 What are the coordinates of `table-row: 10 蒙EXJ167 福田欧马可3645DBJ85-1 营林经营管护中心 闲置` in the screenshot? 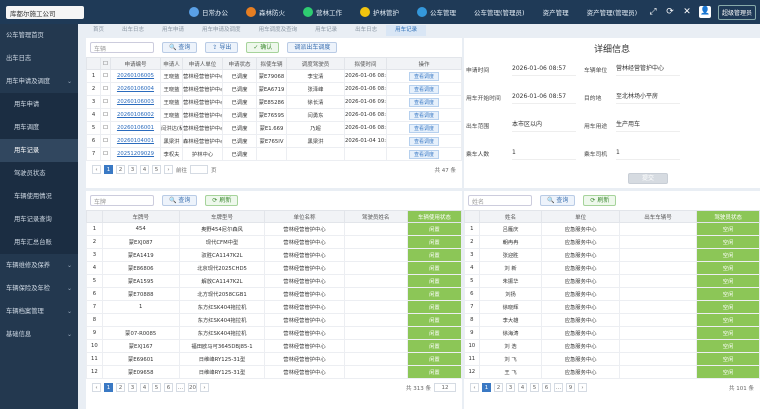 It's located at (274, 346).